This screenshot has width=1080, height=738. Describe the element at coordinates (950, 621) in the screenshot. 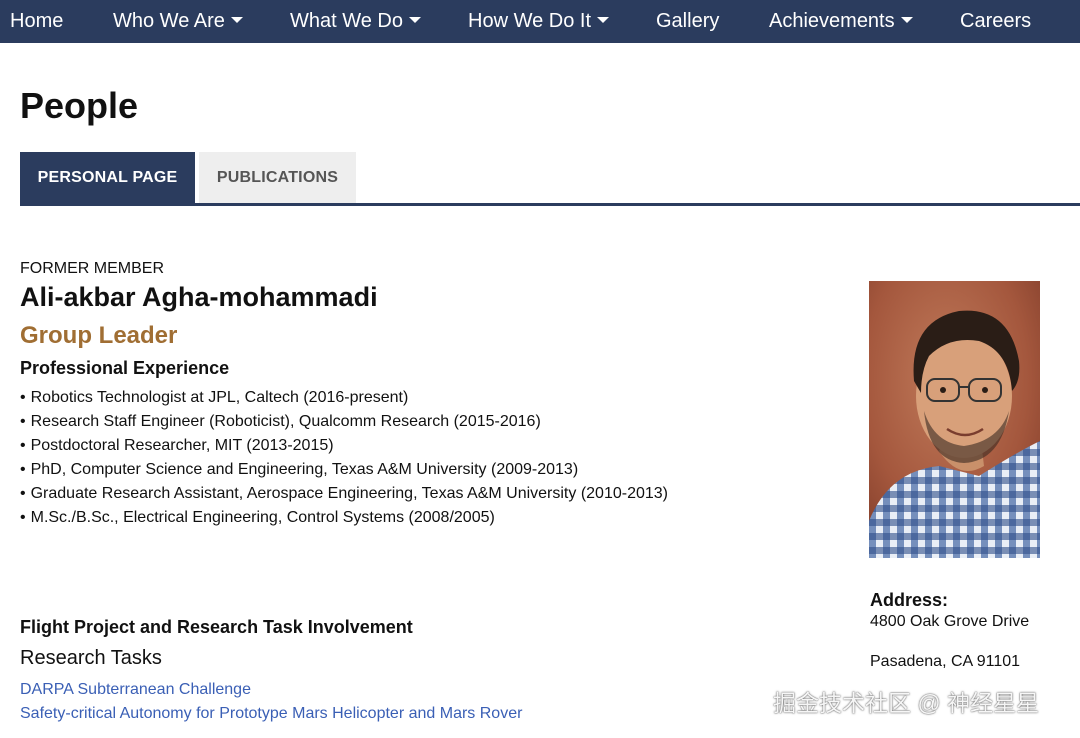

I see `address-line: 4800 Oak Grove Drive` at that location.